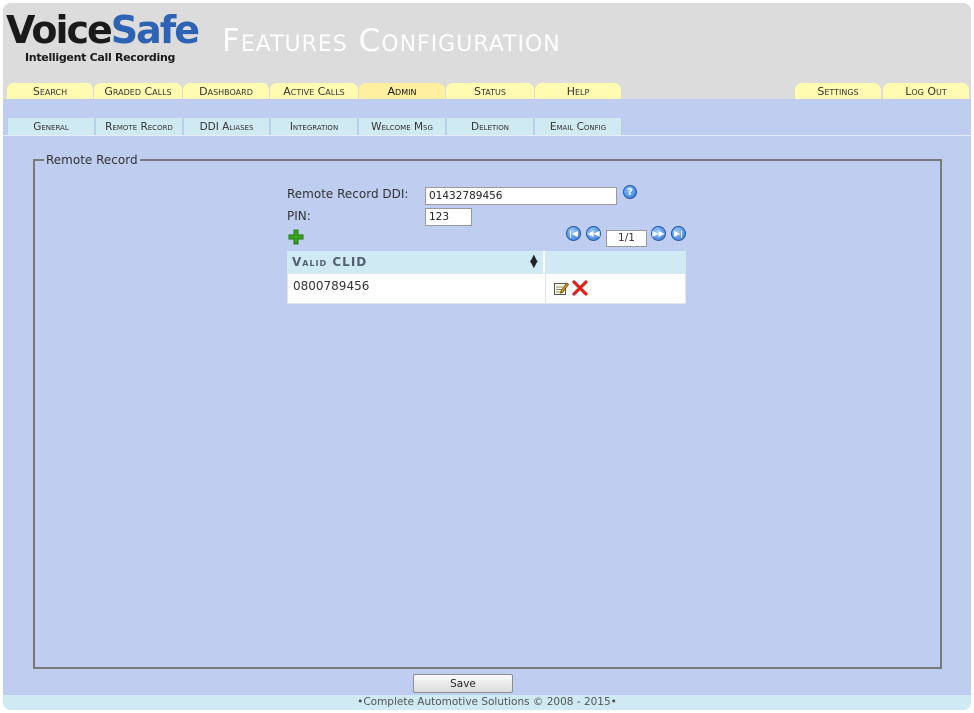  I want to click on grid-header: Valid CLID ▲ ▼, so click(486, 262).